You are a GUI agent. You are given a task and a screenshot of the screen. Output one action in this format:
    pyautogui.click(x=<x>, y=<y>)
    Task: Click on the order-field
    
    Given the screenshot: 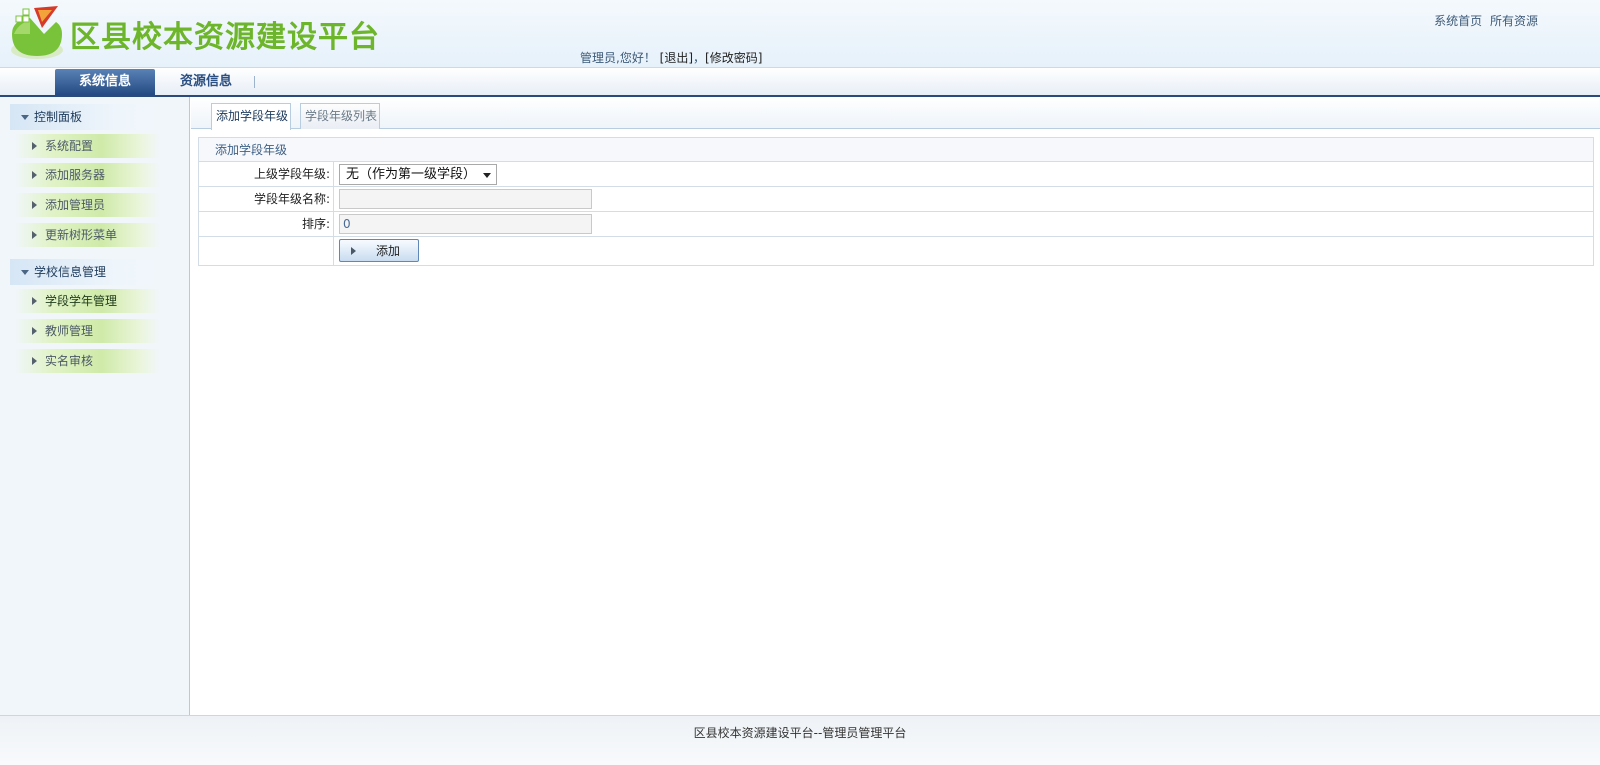 What is the action you would take?
    pyautogui.click(x=465, y=224)
    